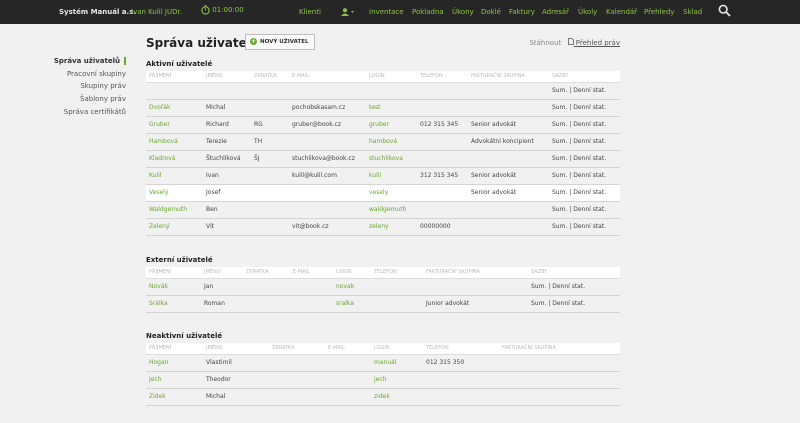 The image size is (800, 423). I want to click on nav-adresar: Adresář, so click(555, 12).